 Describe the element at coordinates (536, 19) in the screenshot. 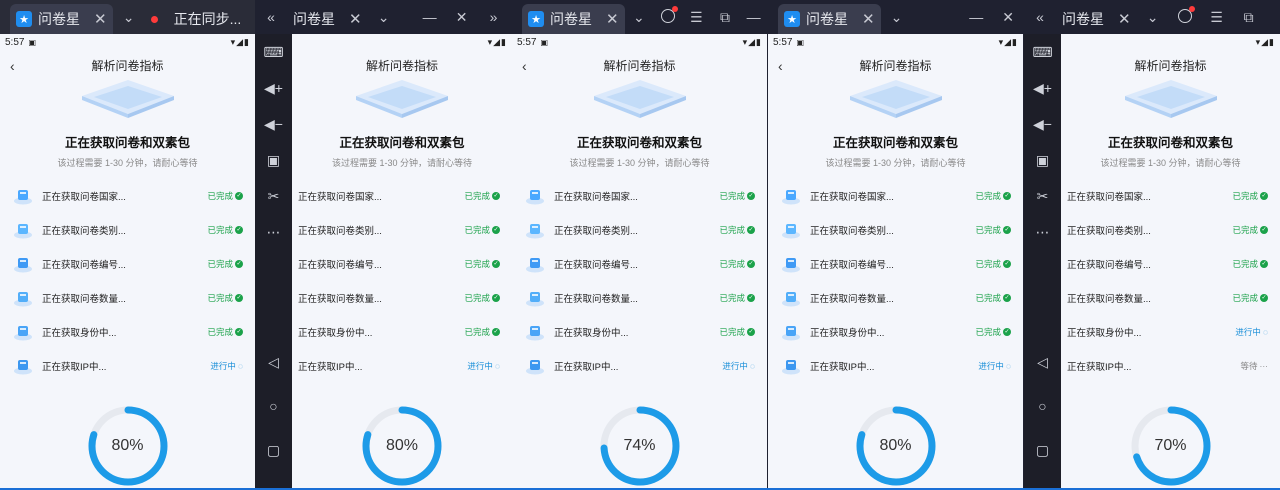

I see `star-app-icon: ★` at that location.